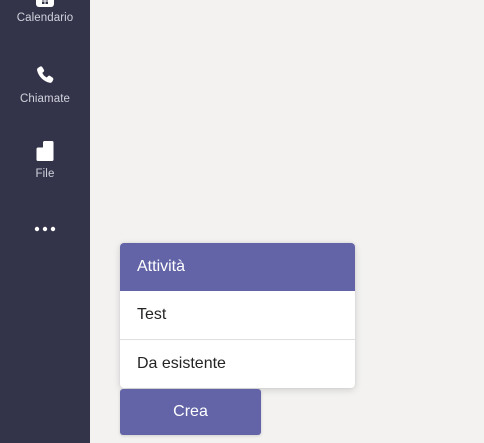 The width and height of the screenshot is (484, 443). Describe the element at coordinates (181, 363) in the screenshot. I see `menu-item-label: Da esistente` at that location.